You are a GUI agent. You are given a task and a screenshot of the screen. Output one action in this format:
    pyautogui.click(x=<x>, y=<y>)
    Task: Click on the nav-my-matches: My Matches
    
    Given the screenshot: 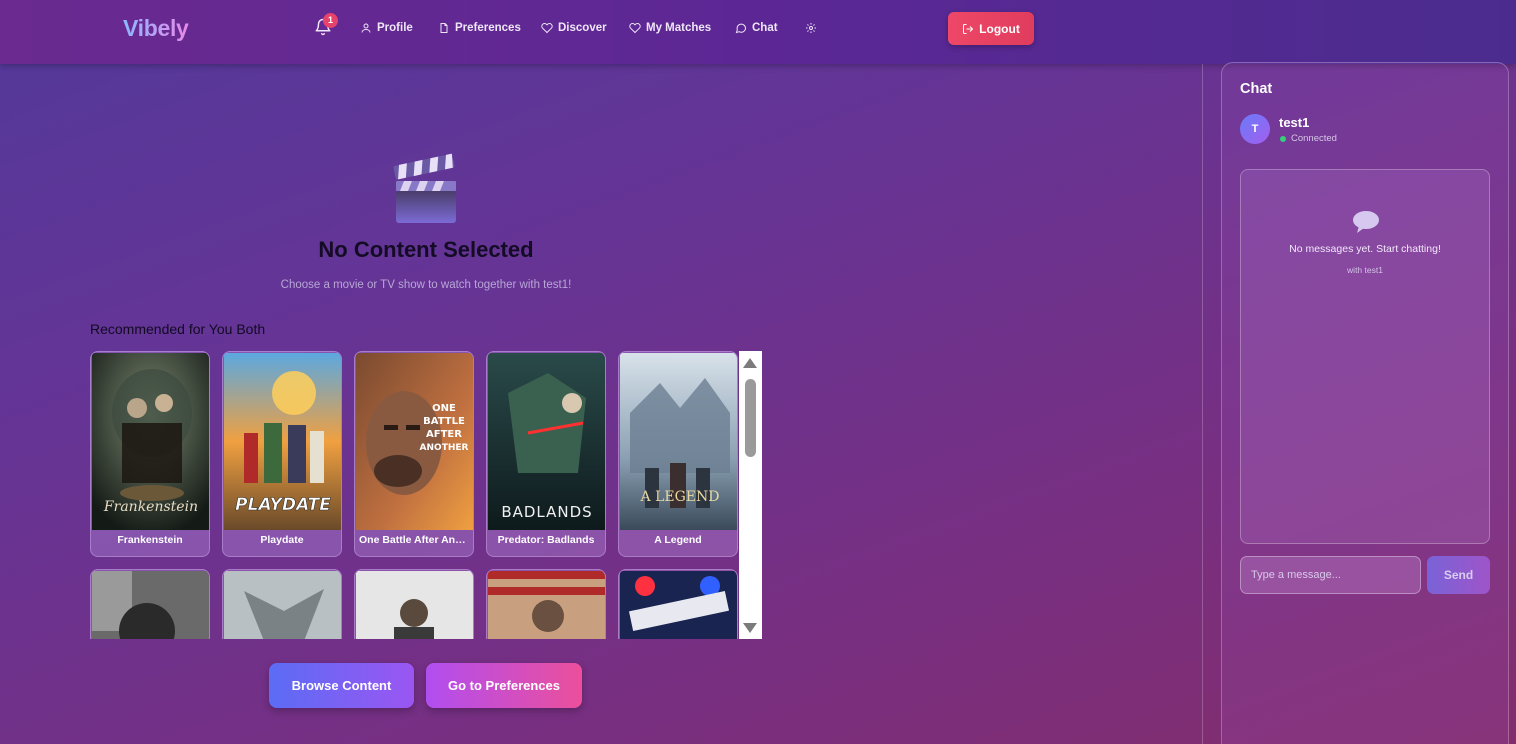 What is the action you would take?
    pyautogui.click(x=670, y=28)
    